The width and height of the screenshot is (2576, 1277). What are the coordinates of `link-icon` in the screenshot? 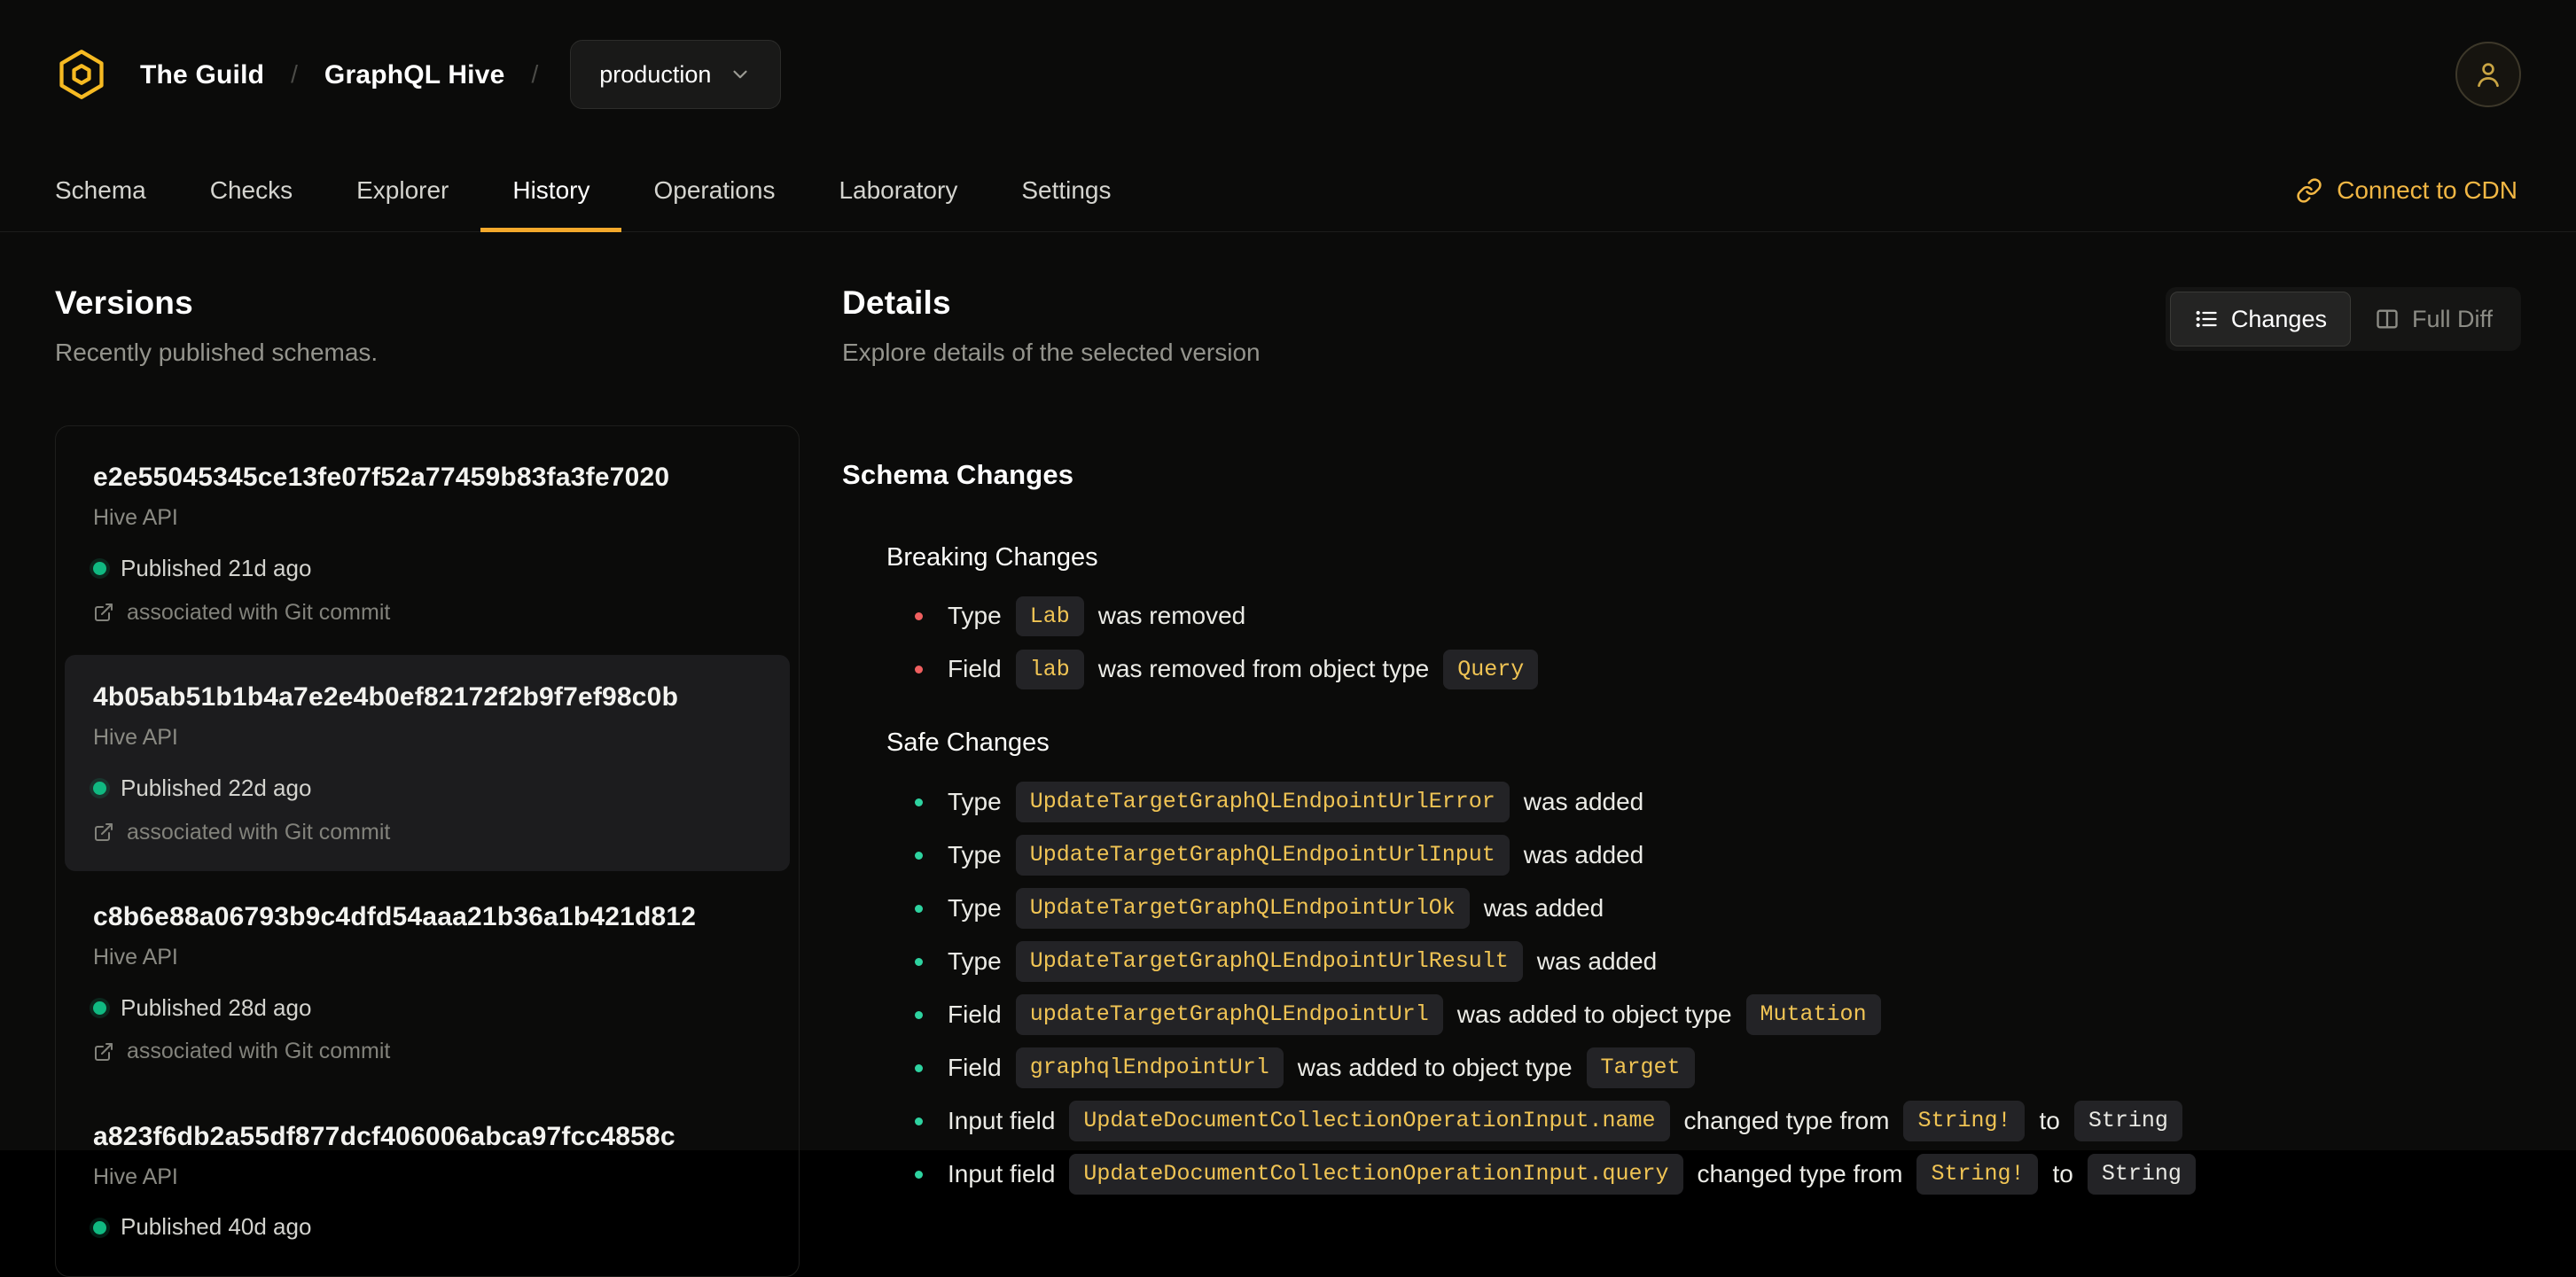 It's located at (2309, 190).